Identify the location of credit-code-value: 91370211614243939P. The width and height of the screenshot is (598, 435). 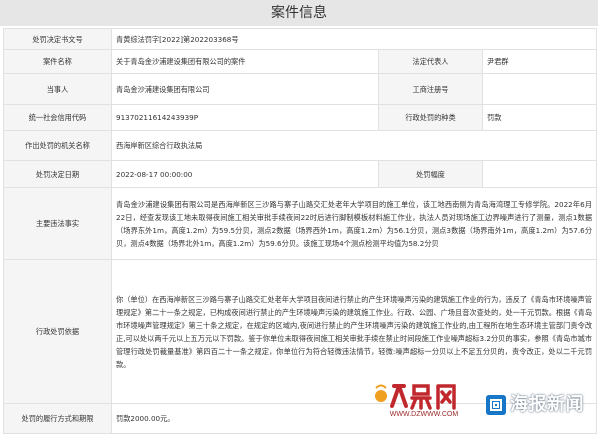
(245, 117).